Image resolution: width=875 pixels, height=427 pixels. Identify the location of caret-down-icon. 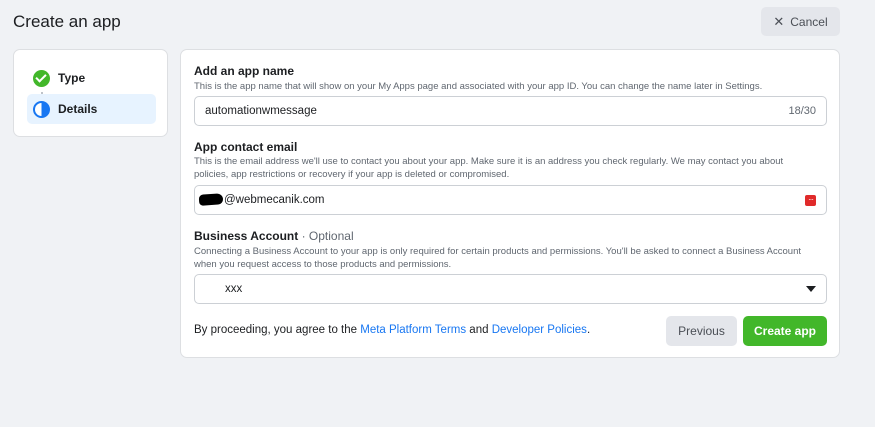
(811, 289).